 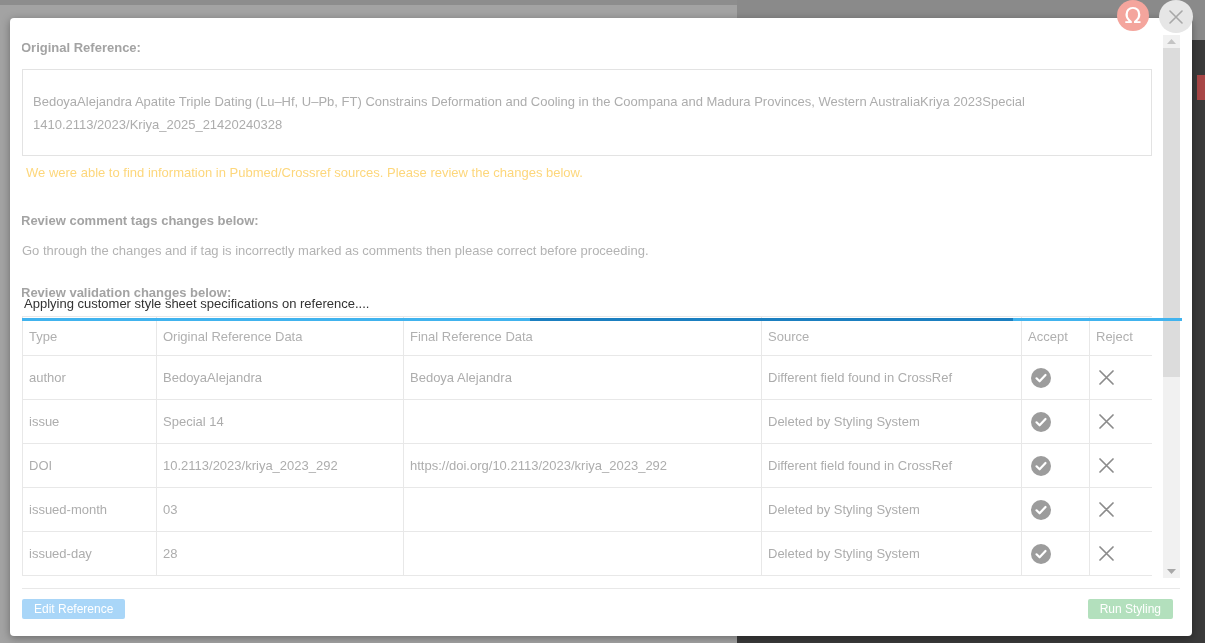 I want to click on table-cell: Special 14, so click(x=280, y=421).